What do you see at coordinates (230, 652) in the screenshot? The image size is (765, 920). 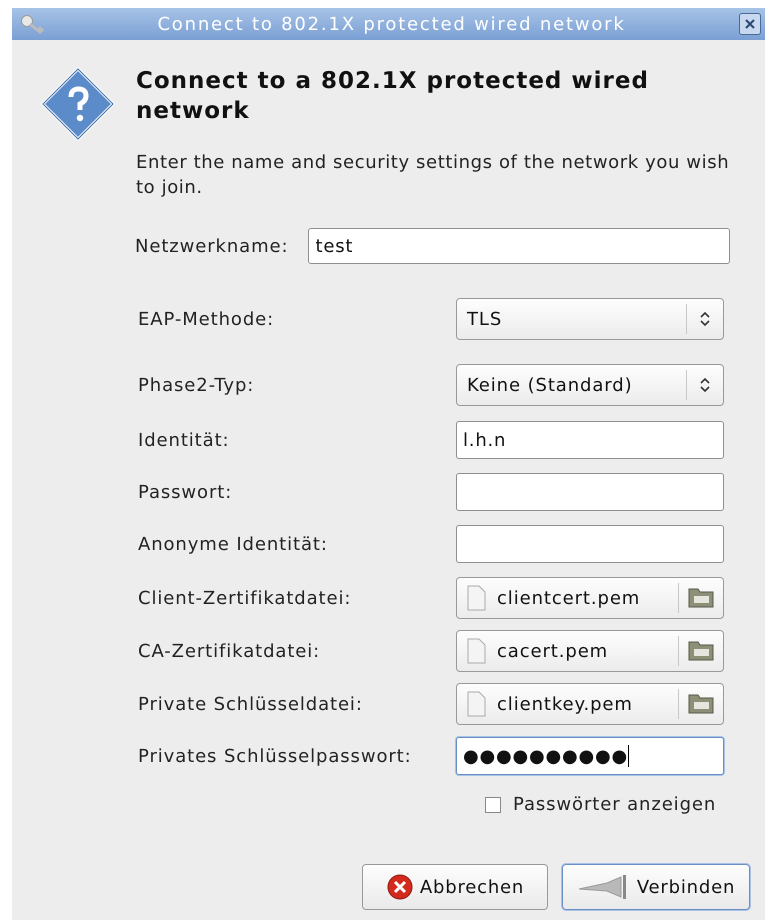 I see `field-label: CA-Zertifikatdatei:` at bounding box center [230, 652].